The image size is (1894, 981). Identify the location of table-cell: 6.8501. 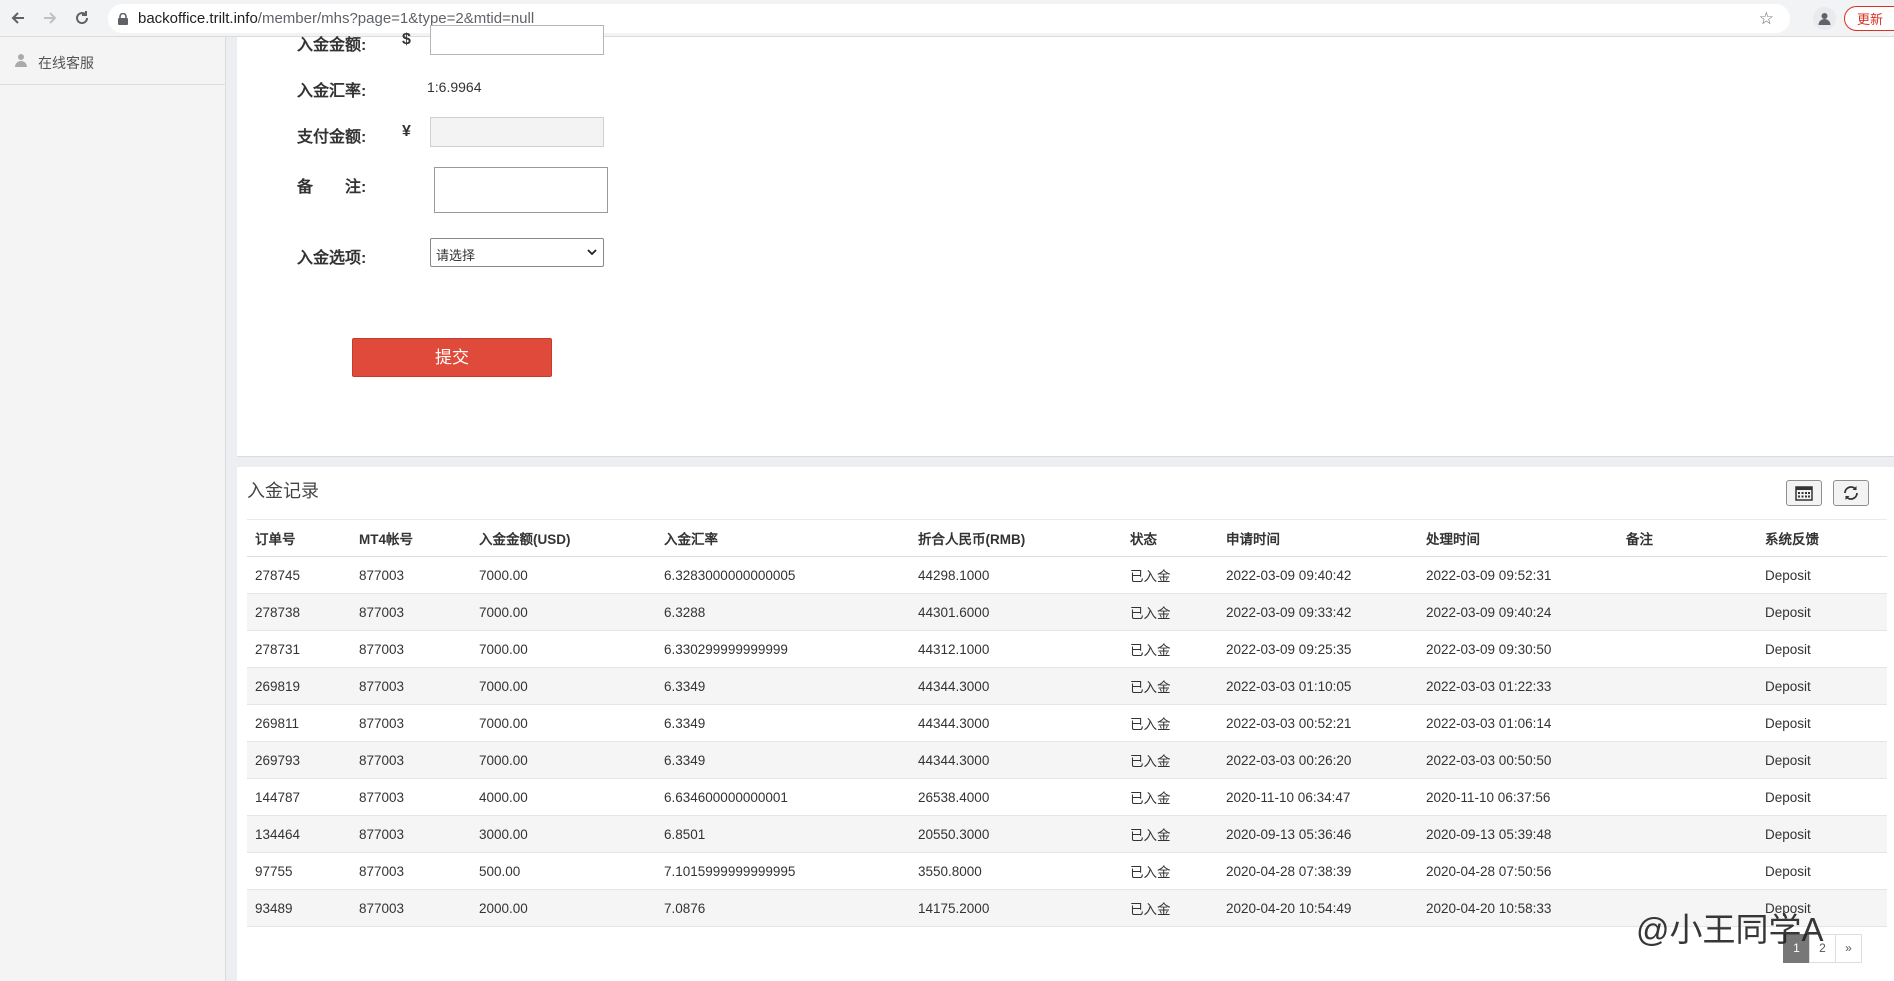
(783, 834).